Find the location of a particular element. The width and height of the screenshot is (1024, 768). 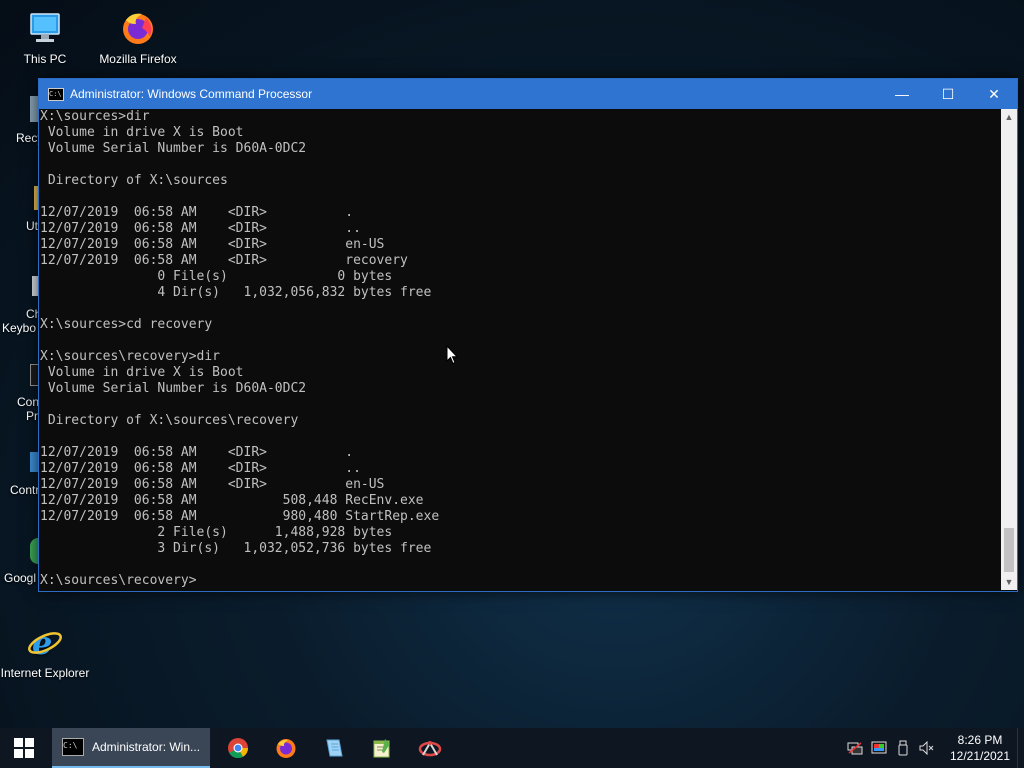

notepad-icon is located at coordinates (334, 748).